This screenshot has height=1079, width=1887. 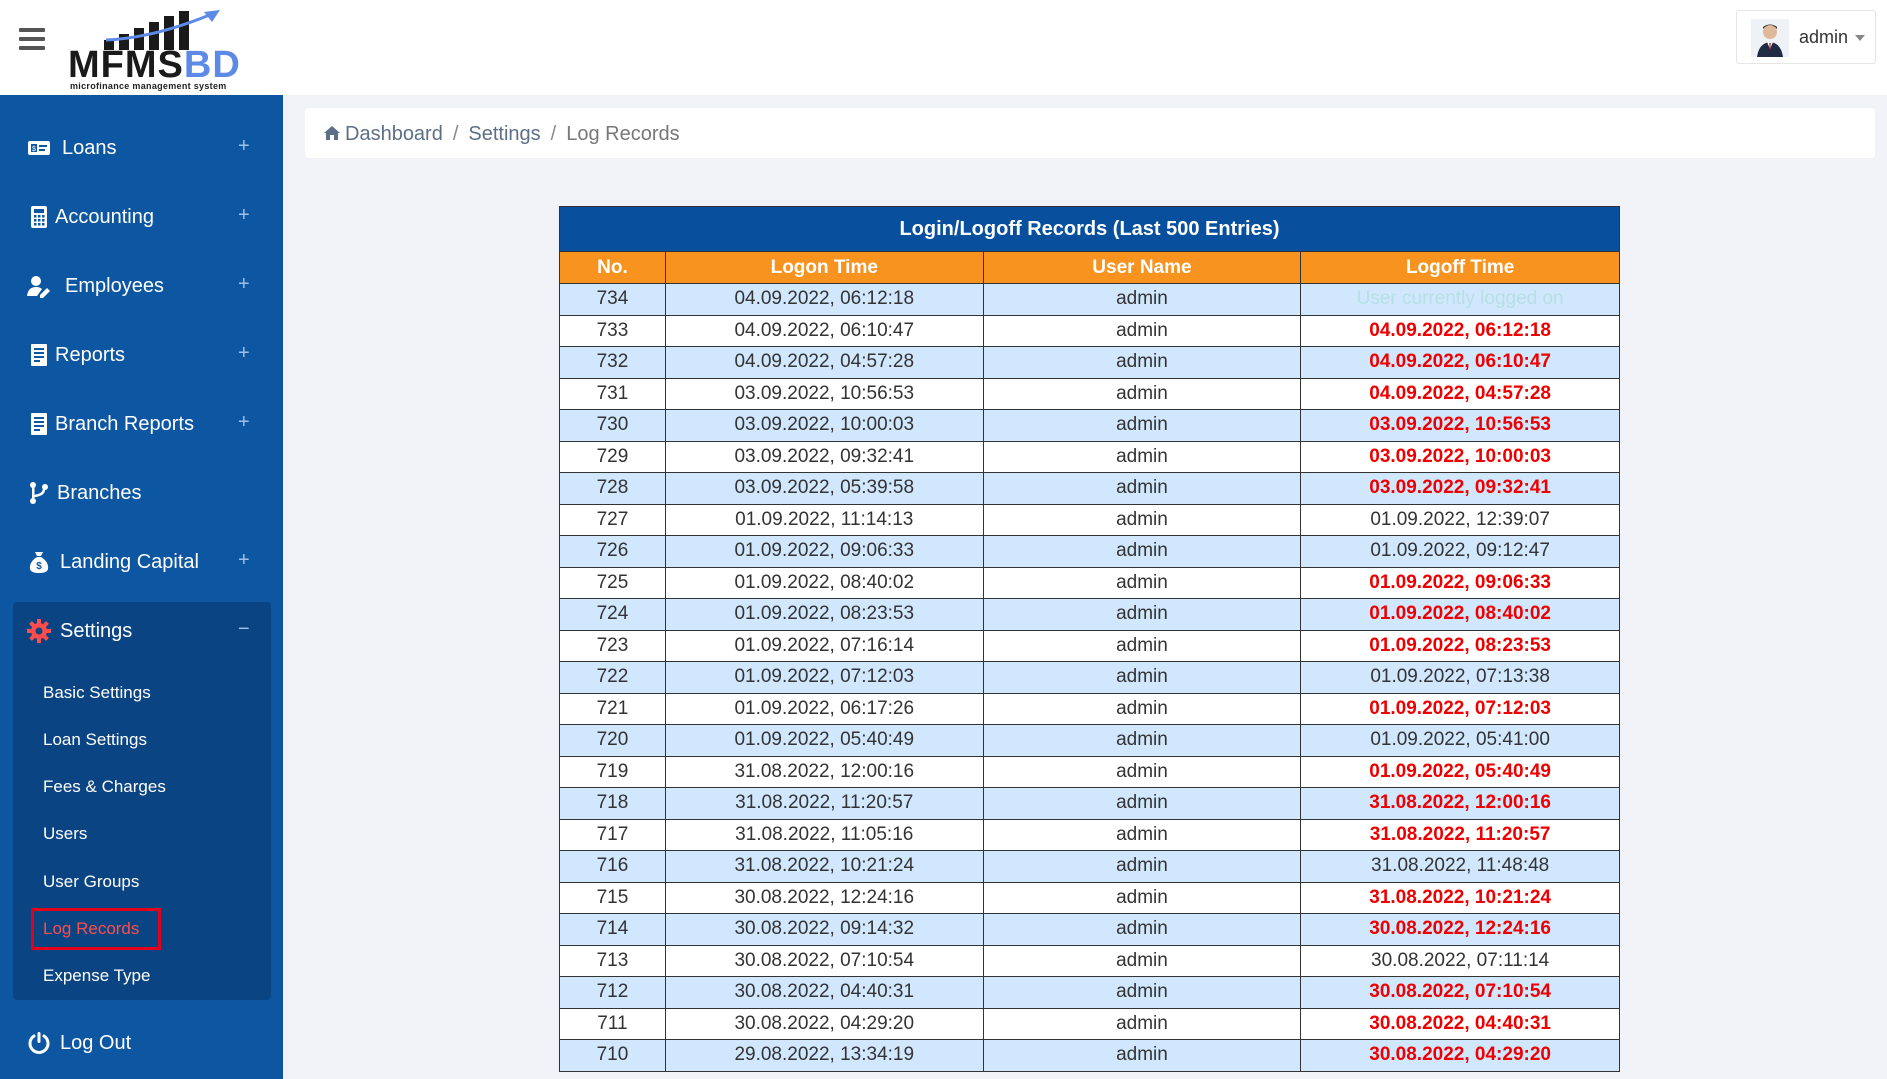 I want to click on sidebar-item-label: Loans, so click(x=89, y=148).